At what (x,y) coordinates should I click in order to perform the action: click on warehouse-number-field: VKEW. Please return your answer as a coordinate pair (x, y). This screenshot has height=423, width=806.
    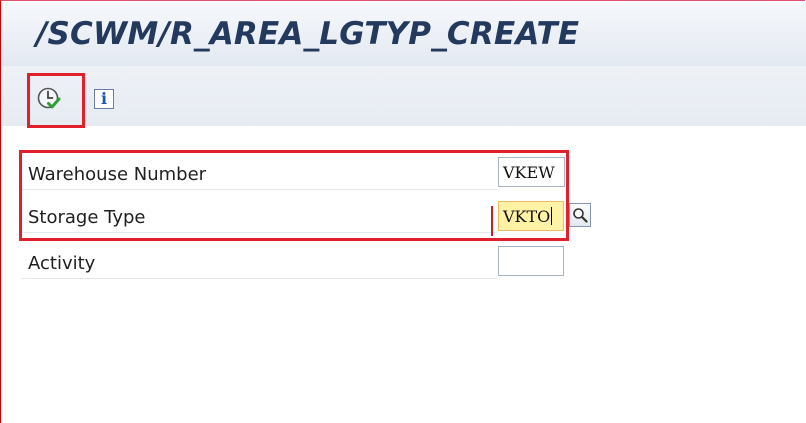
    Looking at the image, I should click on (531, 172).